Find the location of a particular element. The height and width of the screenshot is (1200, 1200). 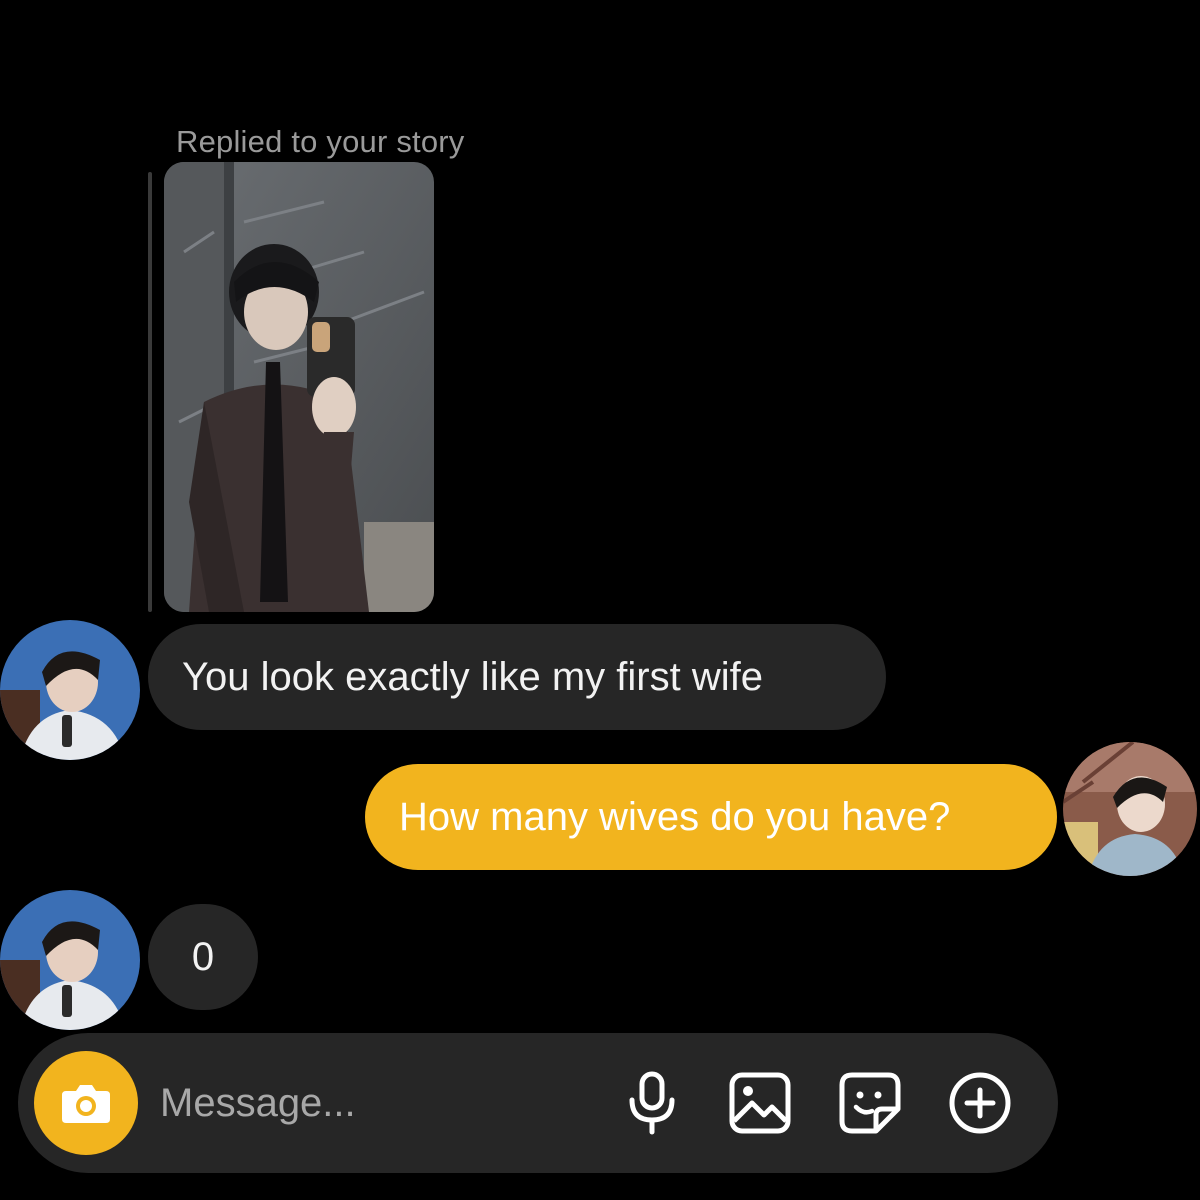

add-icon is located at coordinates (980, 1103).